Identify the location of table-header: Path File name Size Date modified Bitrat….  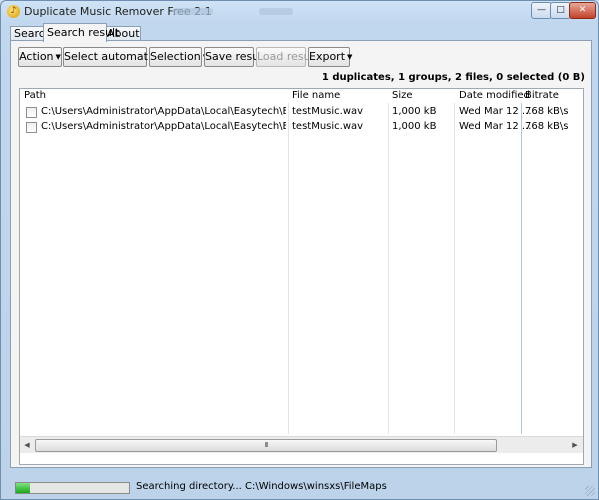
(301, 96).